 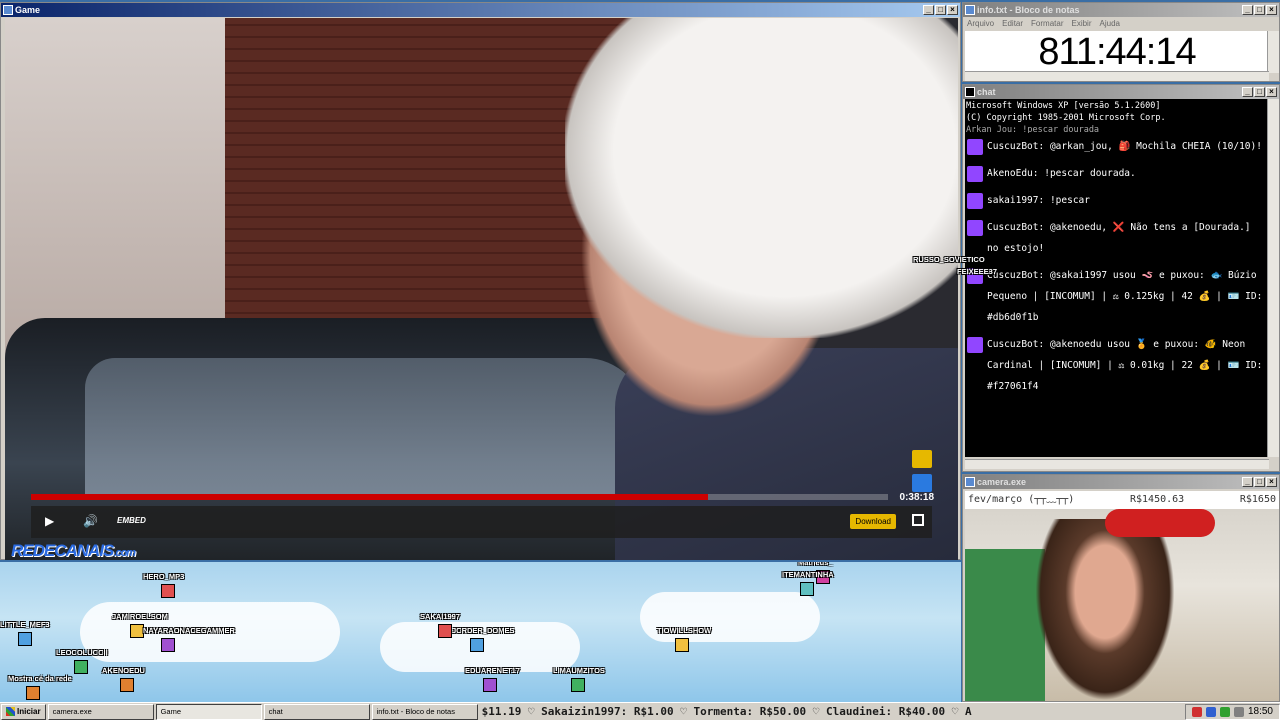 What do you see at coordinates (1160, 523) in the screenshot?
I see `webcam-bow` at bounding box center [1160, 523].